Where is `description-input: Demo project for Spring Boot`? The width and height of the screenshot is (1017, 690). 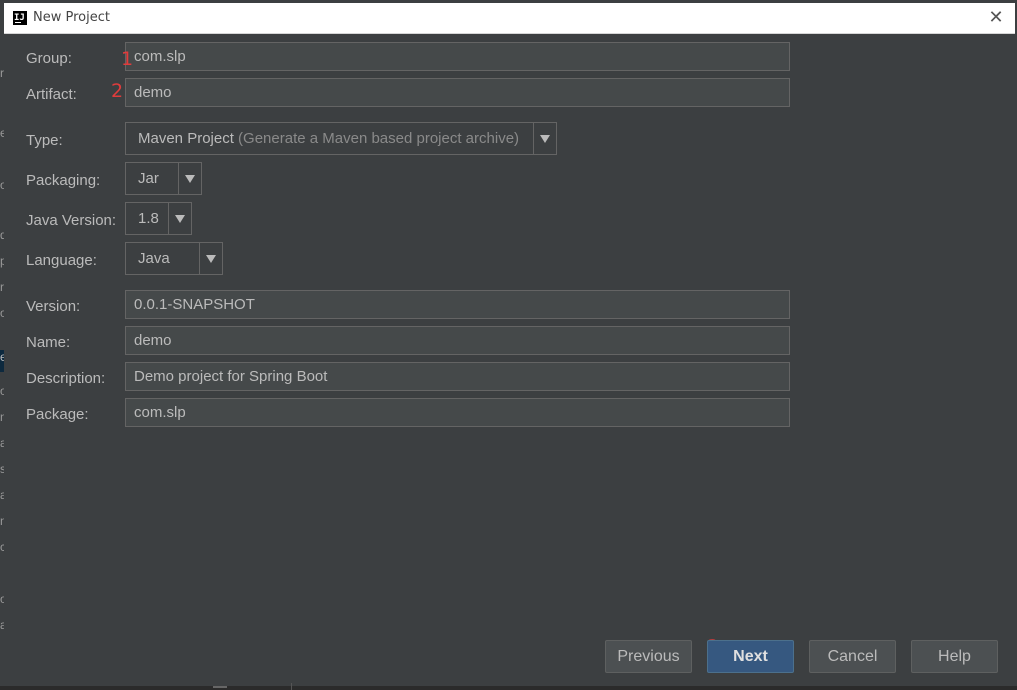
description-input: Demo project for Spring Boot is located at coordinates (457, 376).